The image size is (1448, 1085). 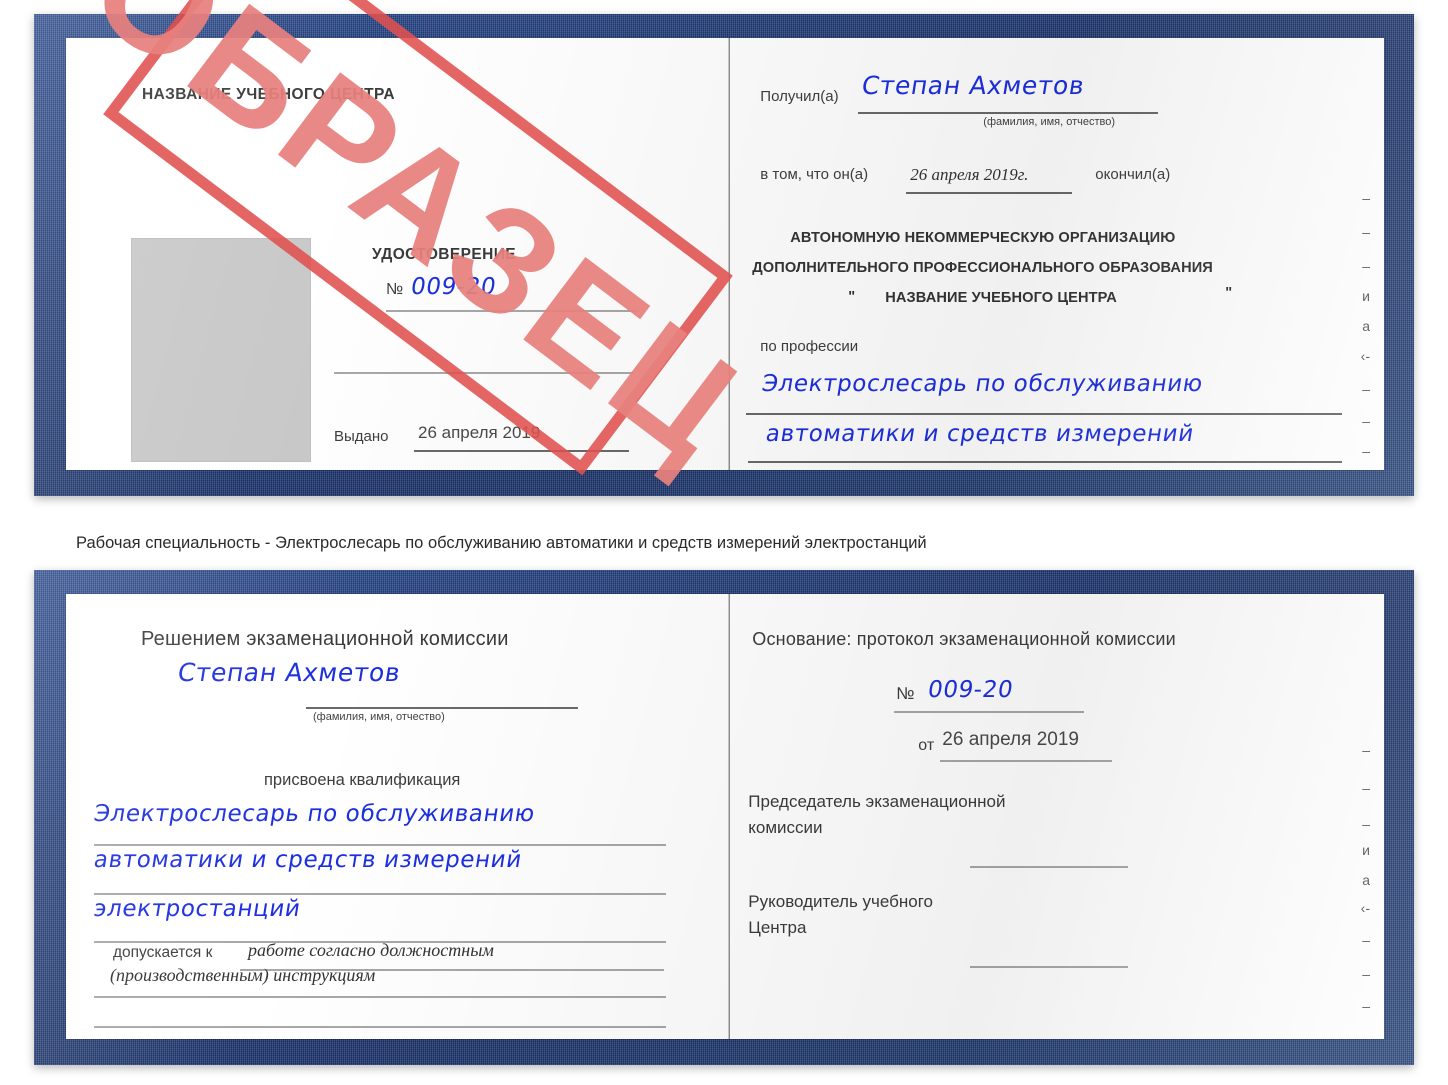 I want to click on issued-label: Выдано, so click(x=361, y=436).